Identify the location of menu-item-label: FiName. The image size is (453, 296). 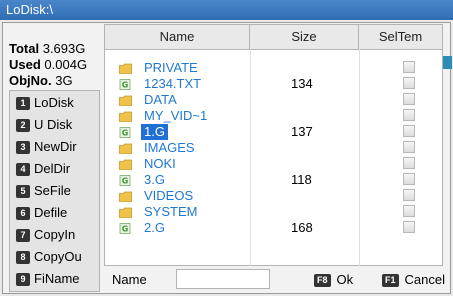
(57, 278).